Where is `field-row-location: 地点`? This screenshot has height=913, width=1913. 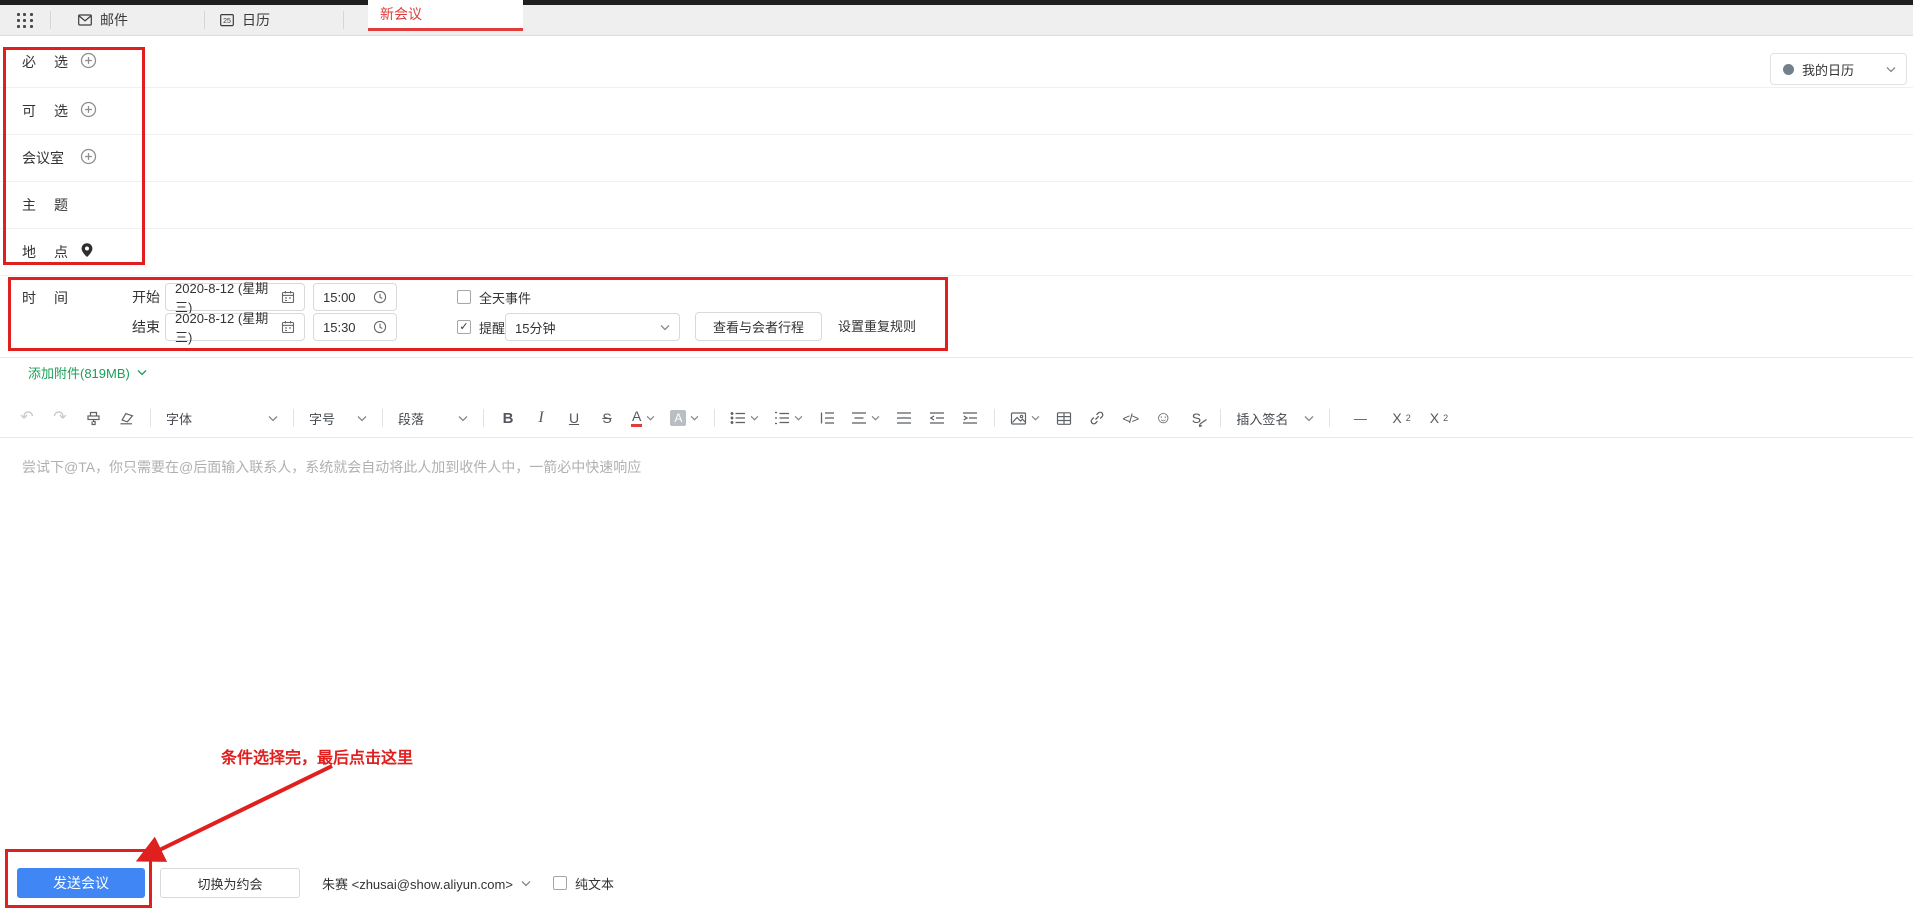 field-row-location: 地点 is located at coordinates (956, 252).